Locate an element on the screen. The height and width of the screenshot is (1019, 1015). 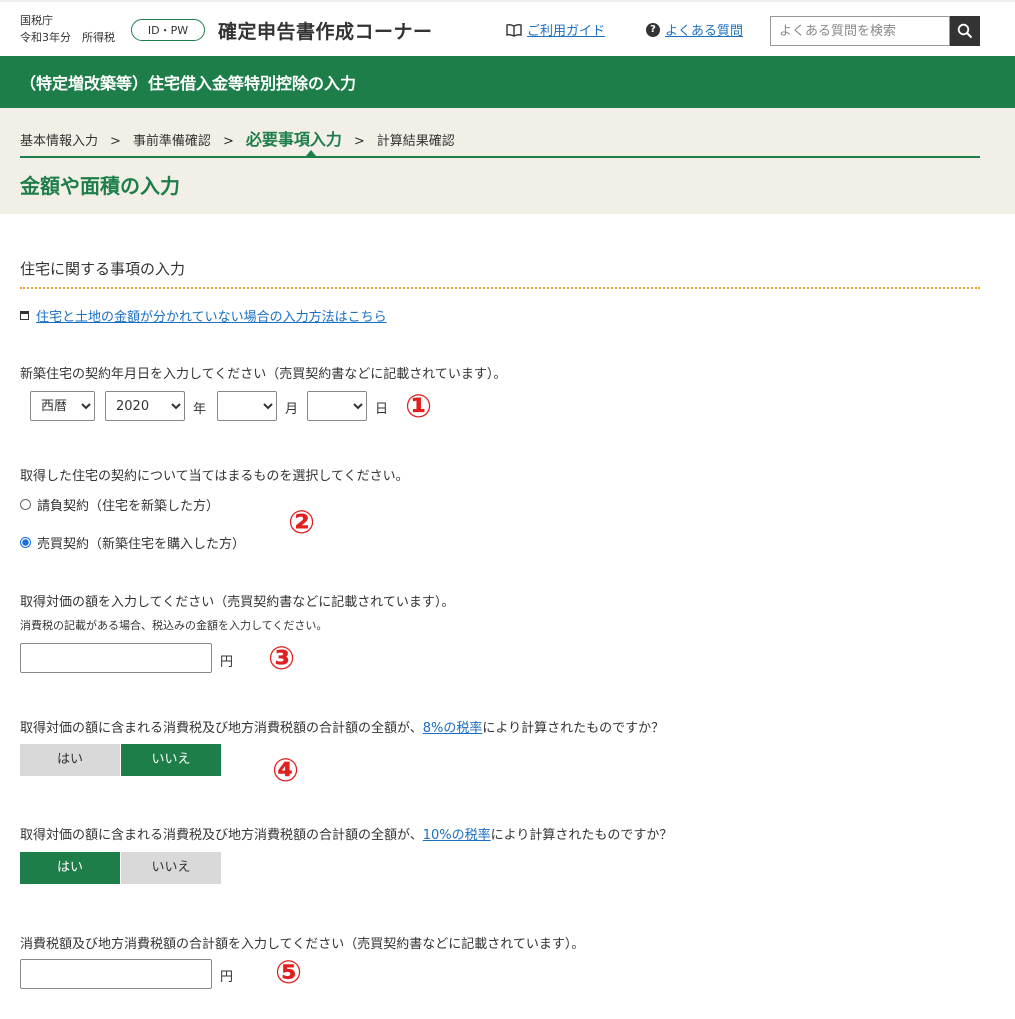
agency-name: 国税庁 is located at coordinates (36, 20).